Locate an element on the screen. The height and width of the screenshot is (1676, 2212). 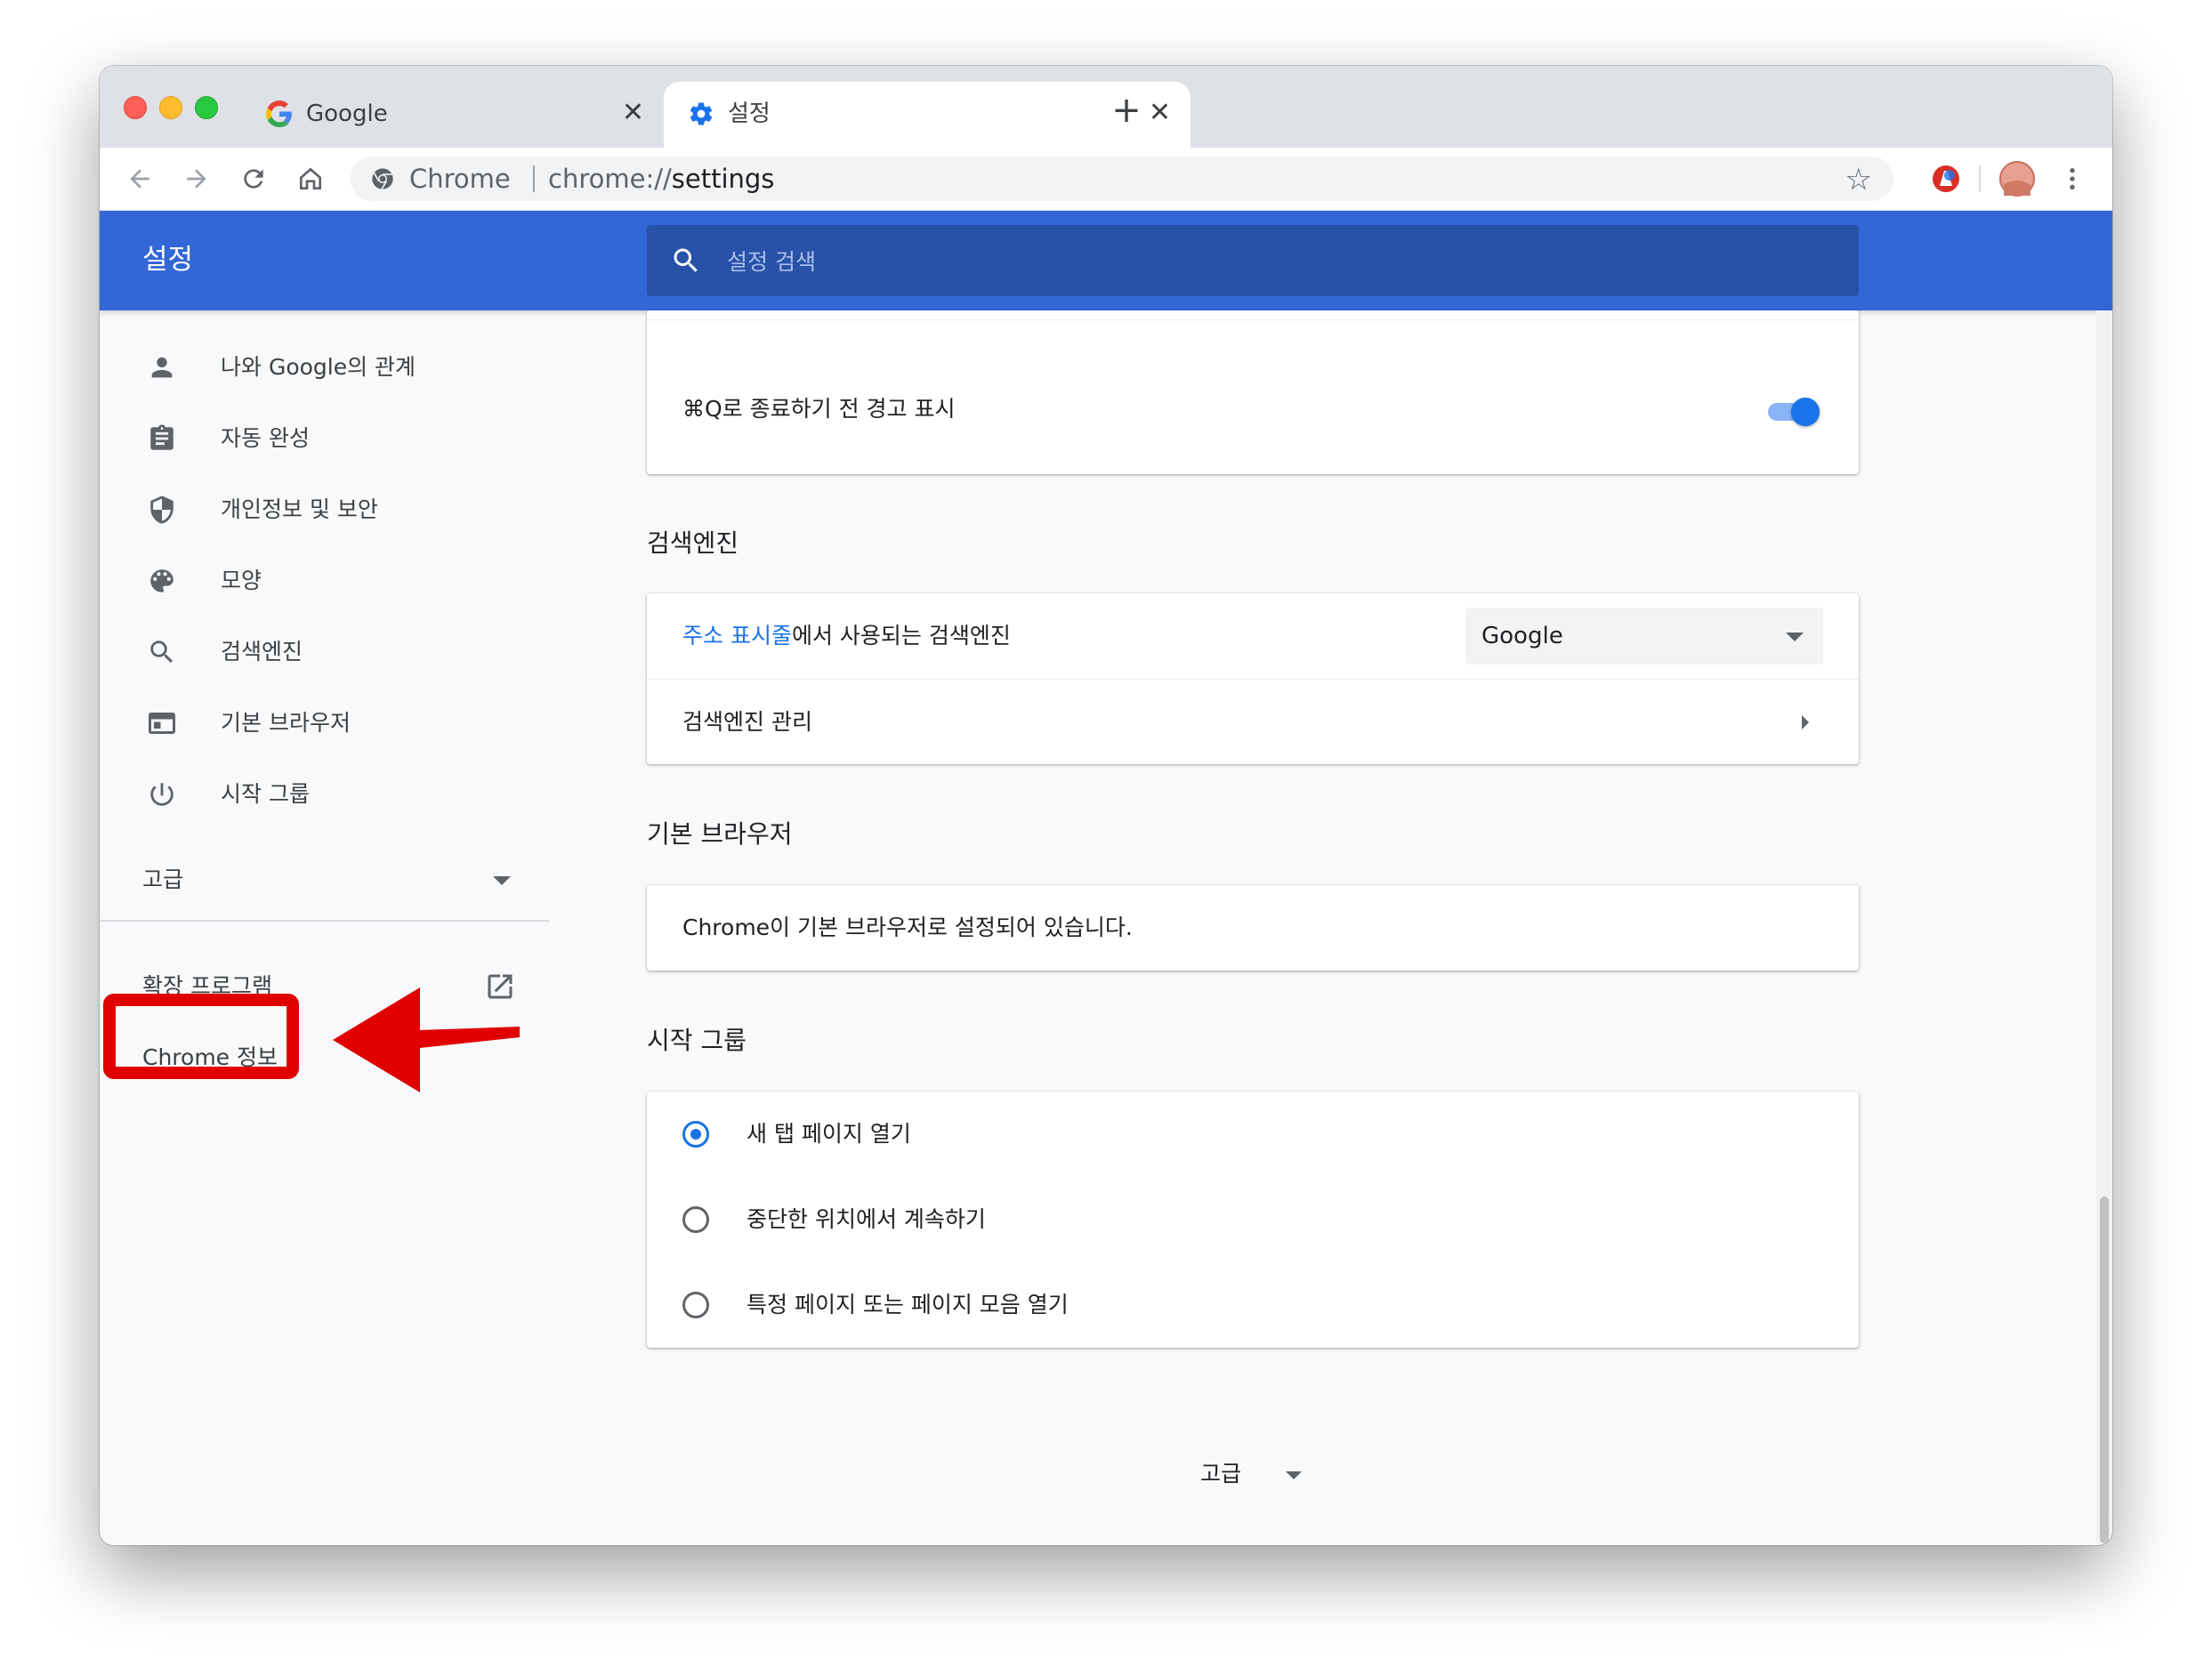
tab-title: Google is located at coordinates (347, 114).